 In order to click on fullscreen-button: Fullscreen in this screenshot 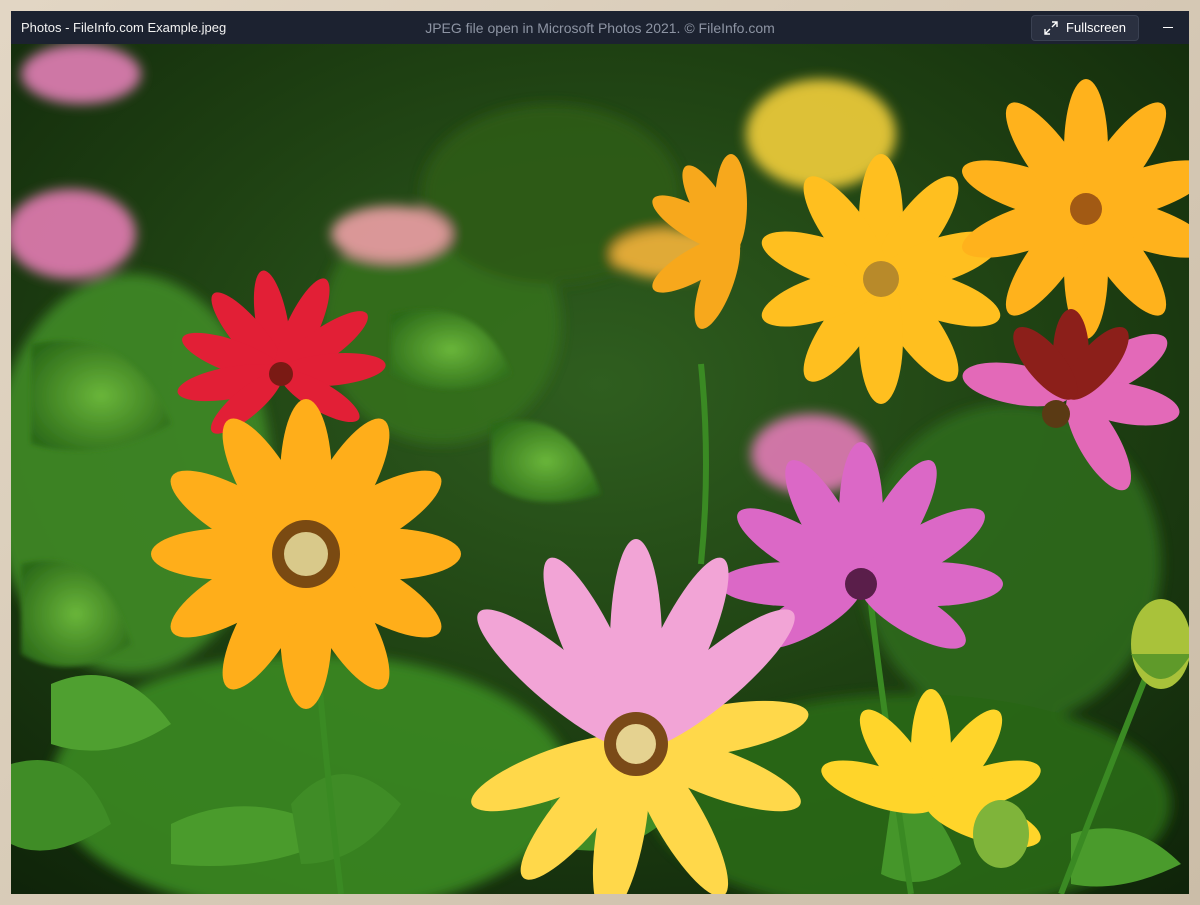, I will do `click(1085, 27)`.